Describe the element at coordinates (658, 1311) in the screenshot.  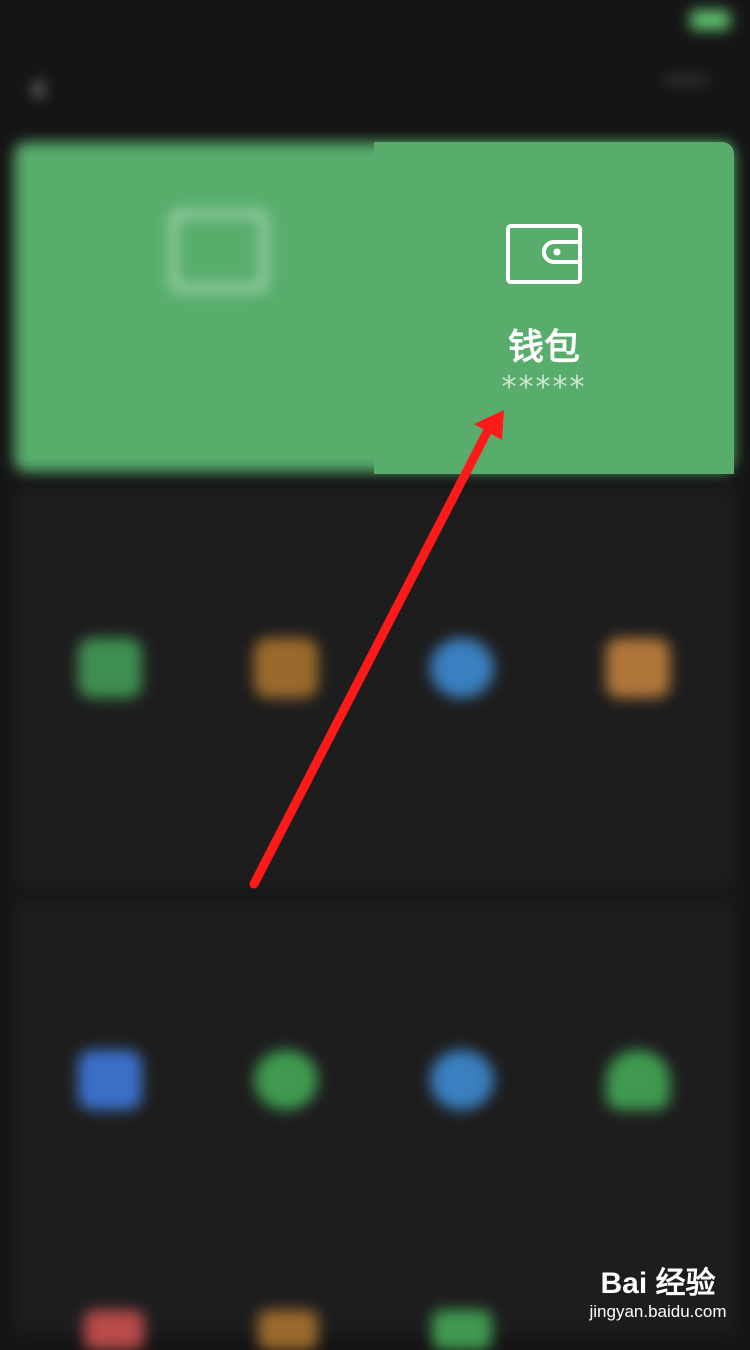
I see `watermark-url: jingyan.baidu.com` at that location.